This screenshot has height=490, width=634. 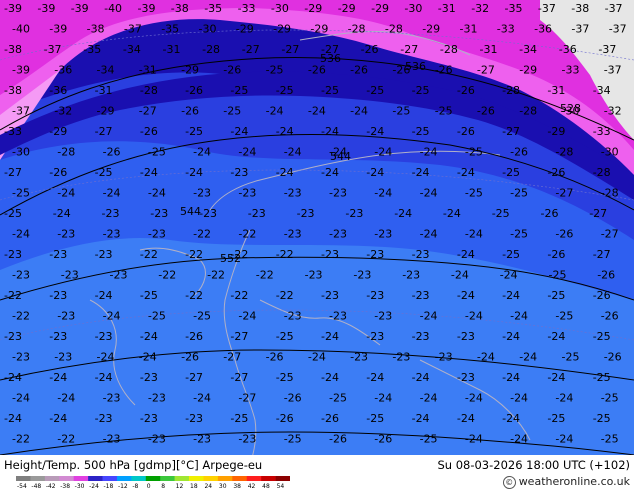 What do you see at coordinates (21, 29) in the screenshot?
I see `temperature-label: -40` at bounding box center [21, 29].